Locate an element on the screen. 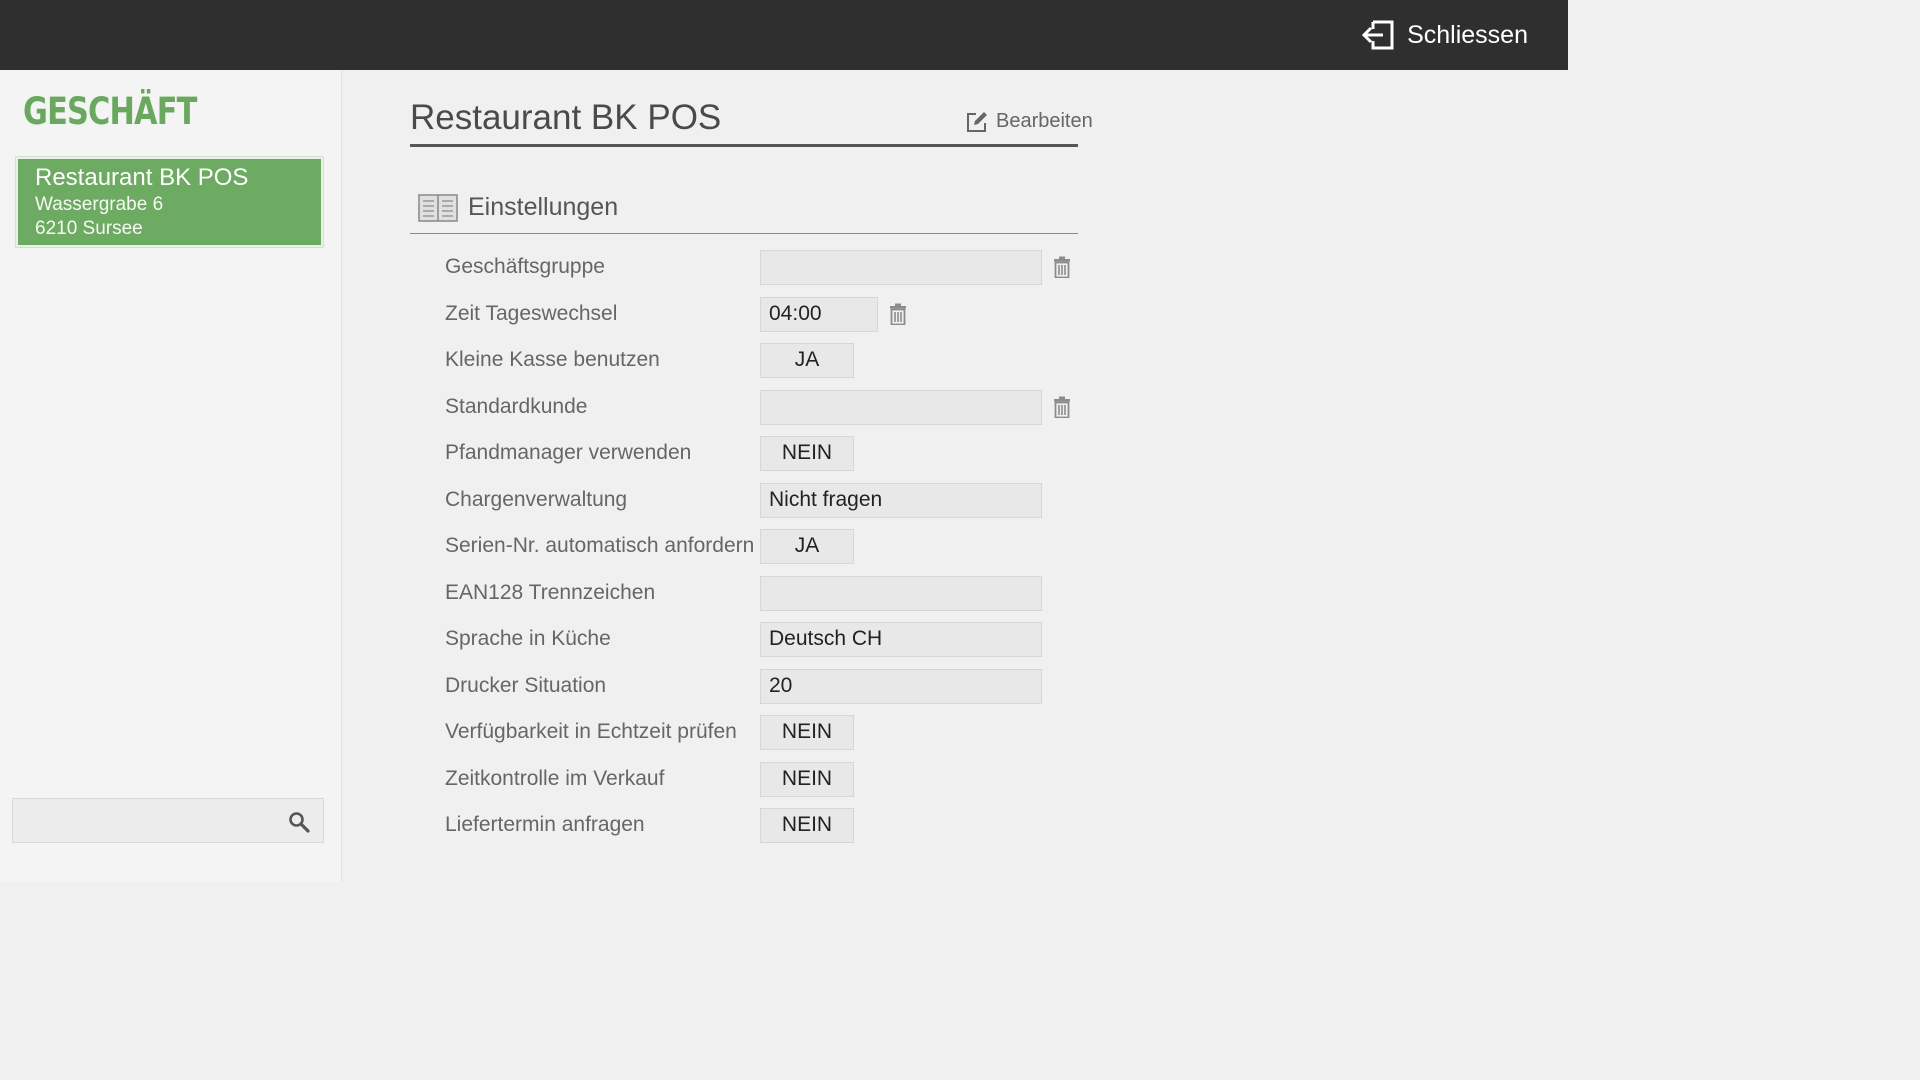 This screenshot has height=1080, width=1920. page-title: Restaurant BK POS is located at coordinates (566, 117).